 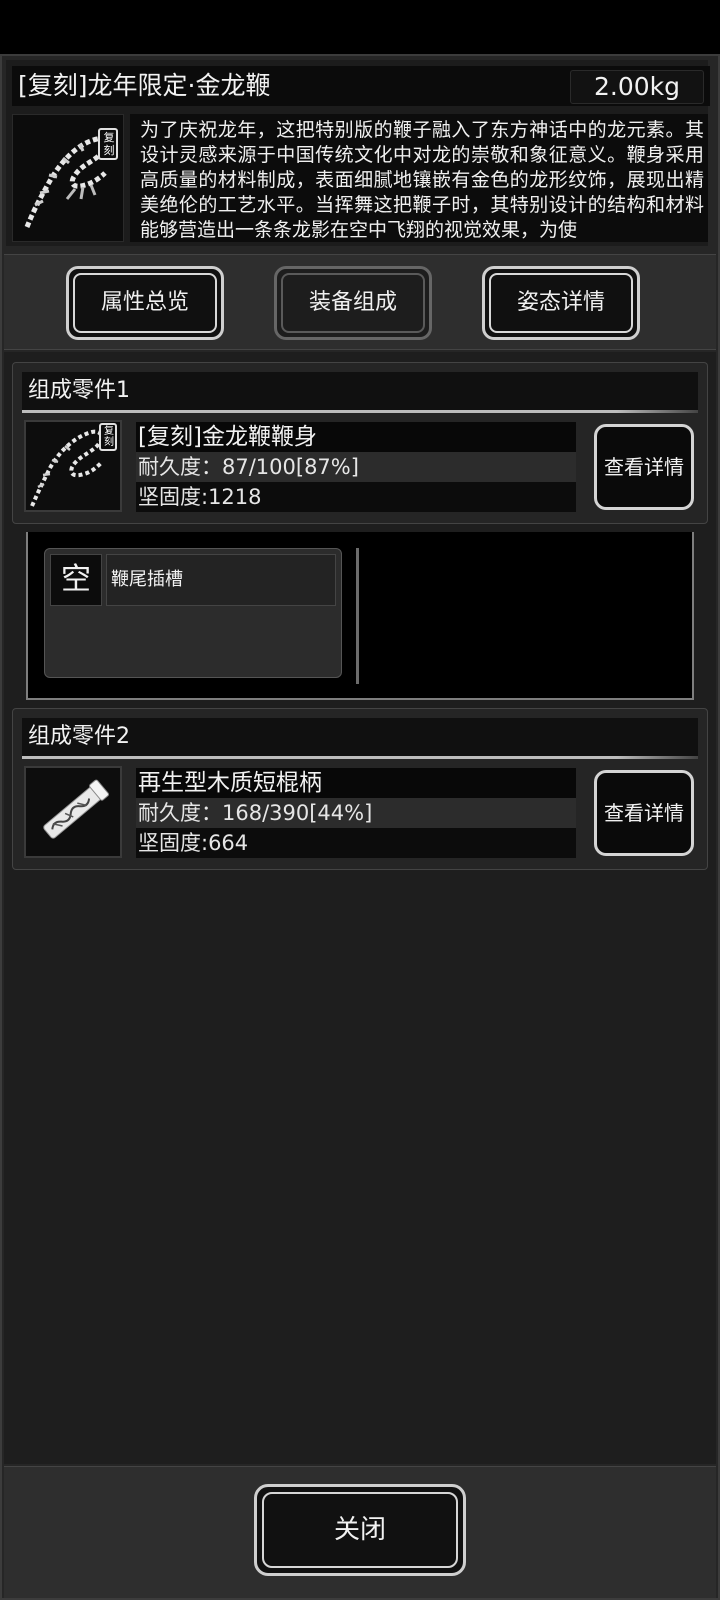 What do you see at coordinates (76, 809) in the screenshot?
I see `wooden-handle-icon` at bounding box center [76, 809].